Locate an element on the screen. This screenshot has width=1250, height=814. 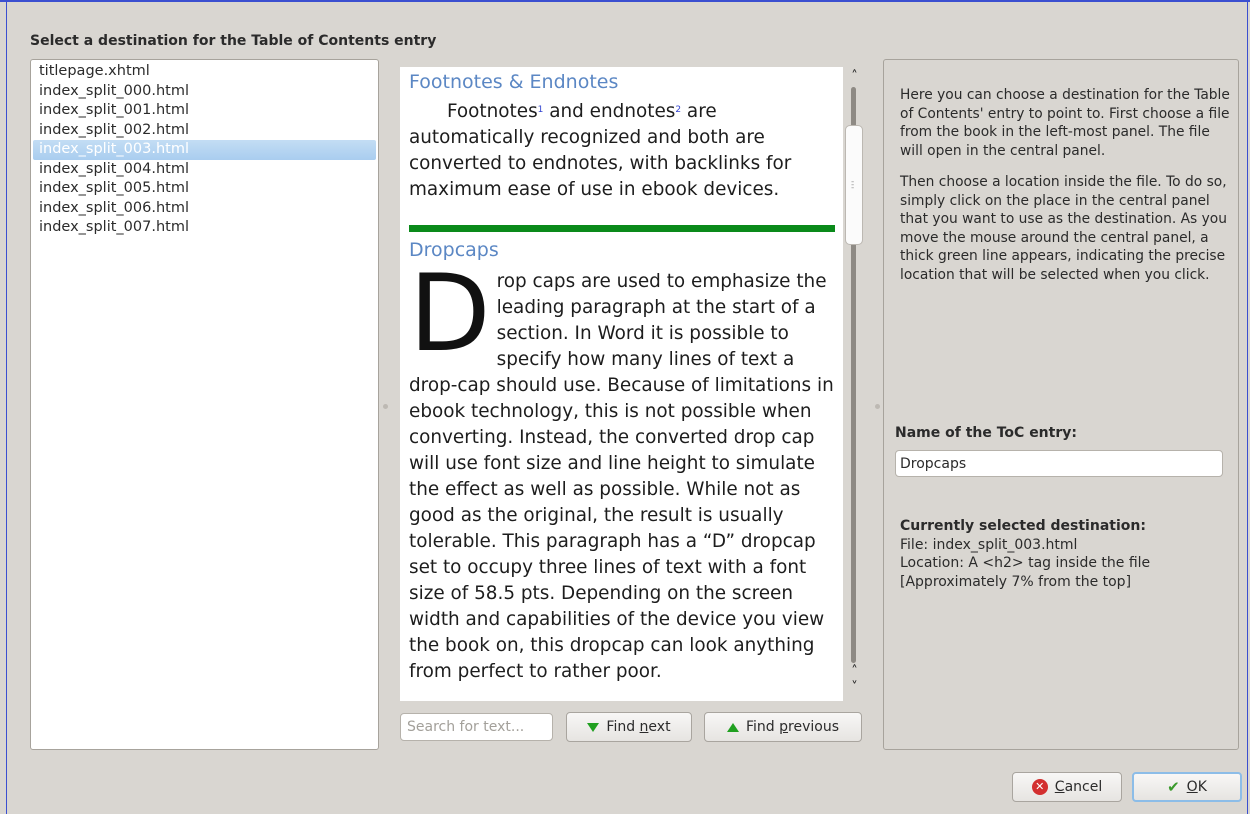
preview-scrollbar: ˄ ‑ ‑ ‑ ˄ ˅ is located at coordinates (854, 384).